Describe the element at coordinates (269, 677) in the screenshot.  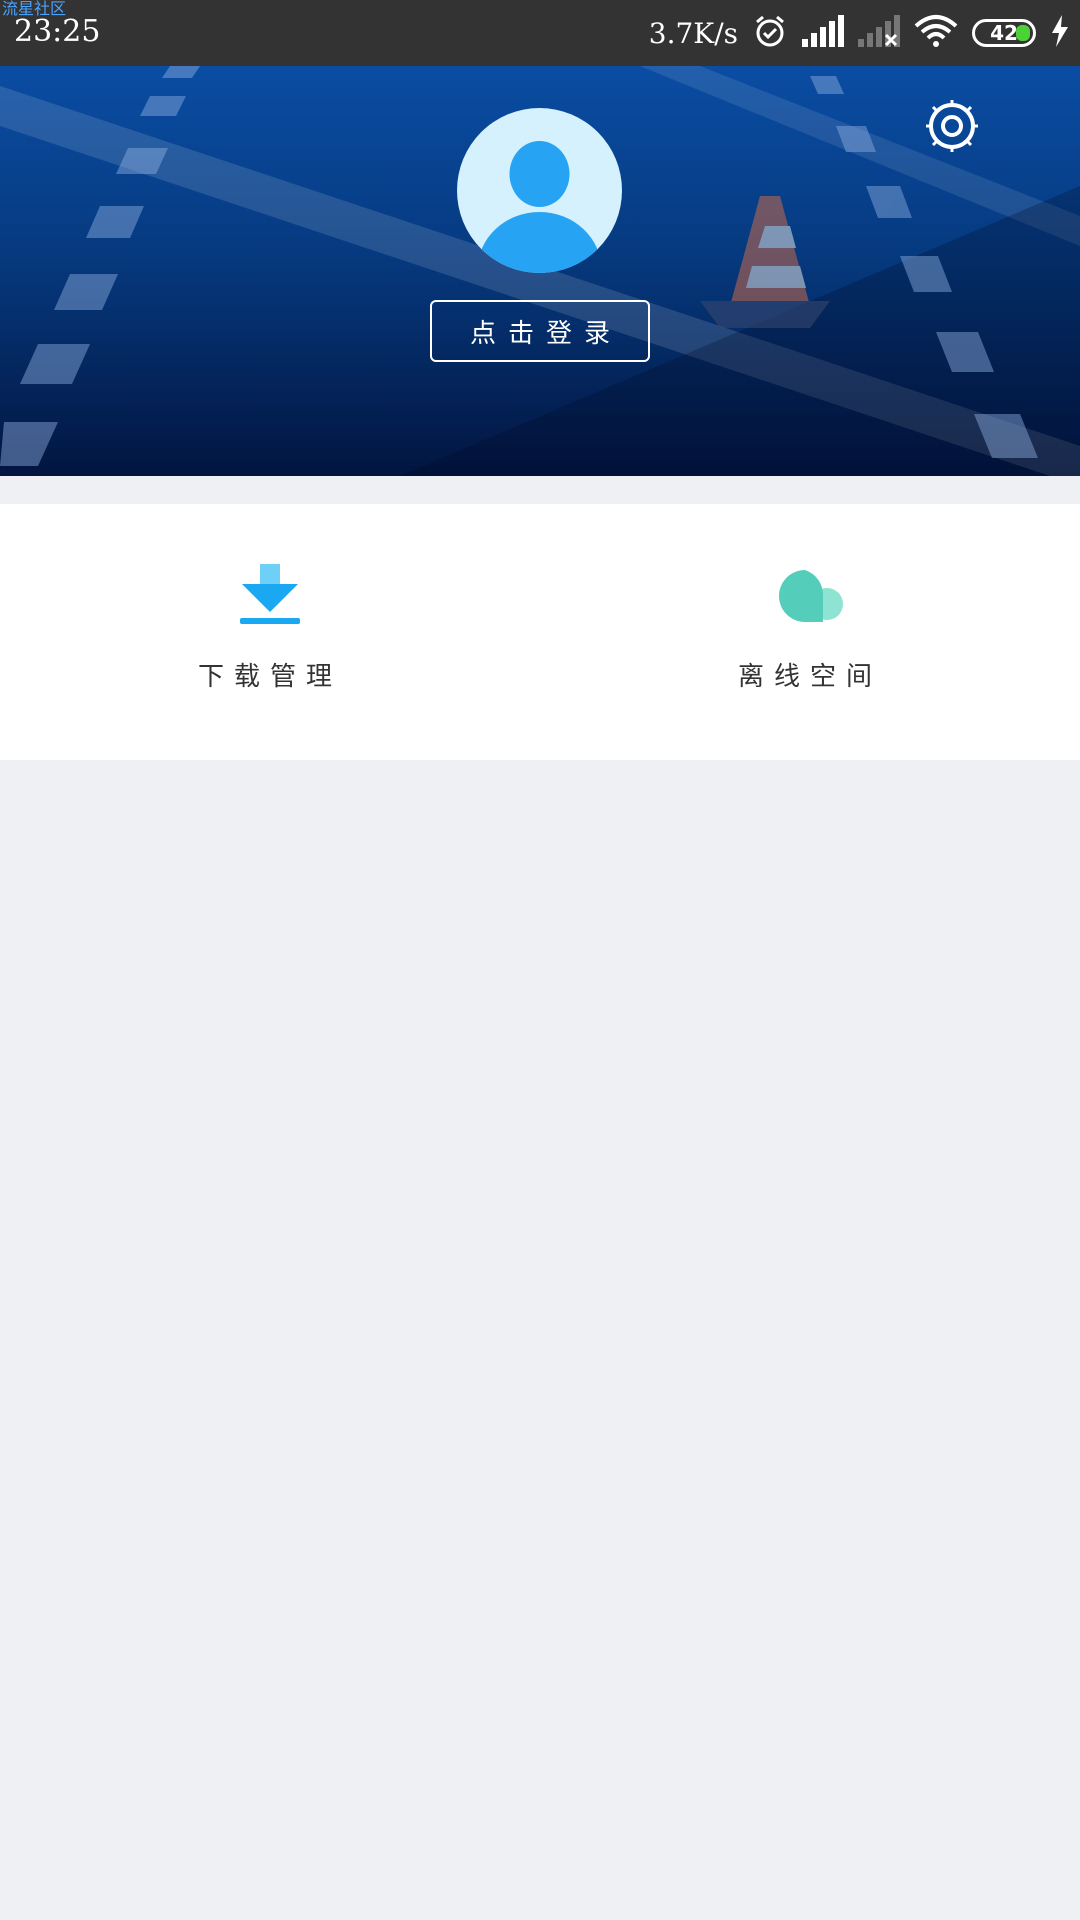
I see `download-manager-label: 下载管理` at that location.